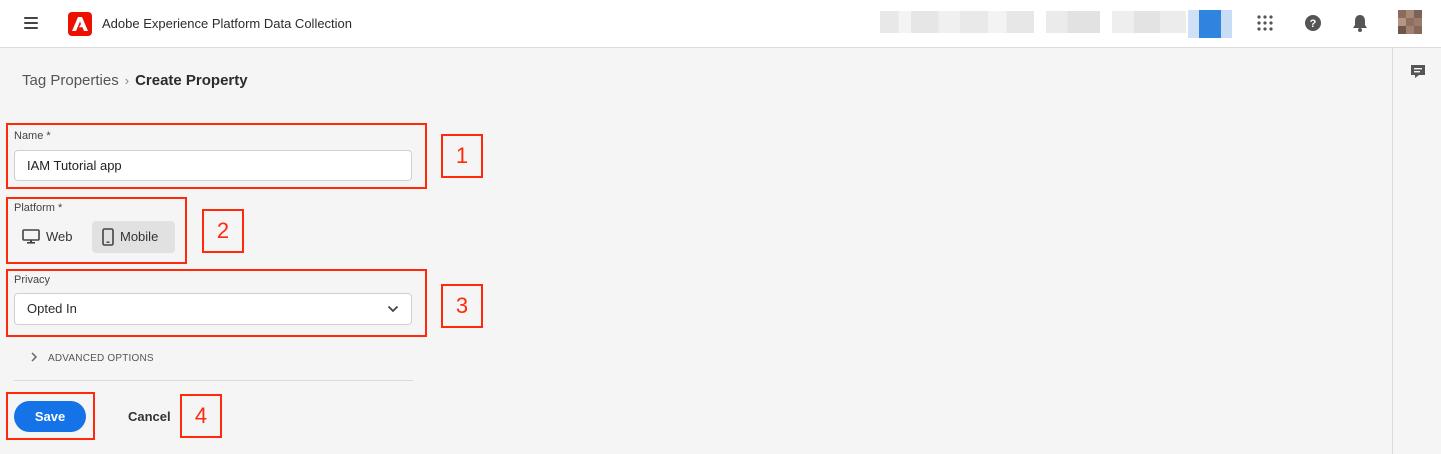 The height and width of the screenshot is (454, 1441). What do you see at coordinates (1149, 22) in the screenshot?
I see `user-name-redacted` at bounding box center [1149, 22].